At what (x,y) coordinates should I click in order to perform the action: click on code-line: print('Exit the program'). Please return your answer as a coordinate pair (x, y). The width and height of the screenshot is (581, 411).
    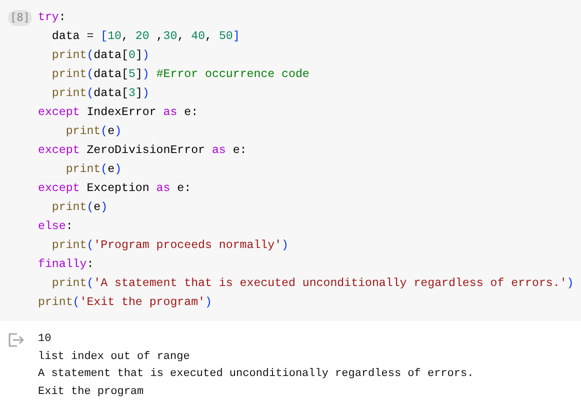
    Looking at the image, I should click on (125, 303).